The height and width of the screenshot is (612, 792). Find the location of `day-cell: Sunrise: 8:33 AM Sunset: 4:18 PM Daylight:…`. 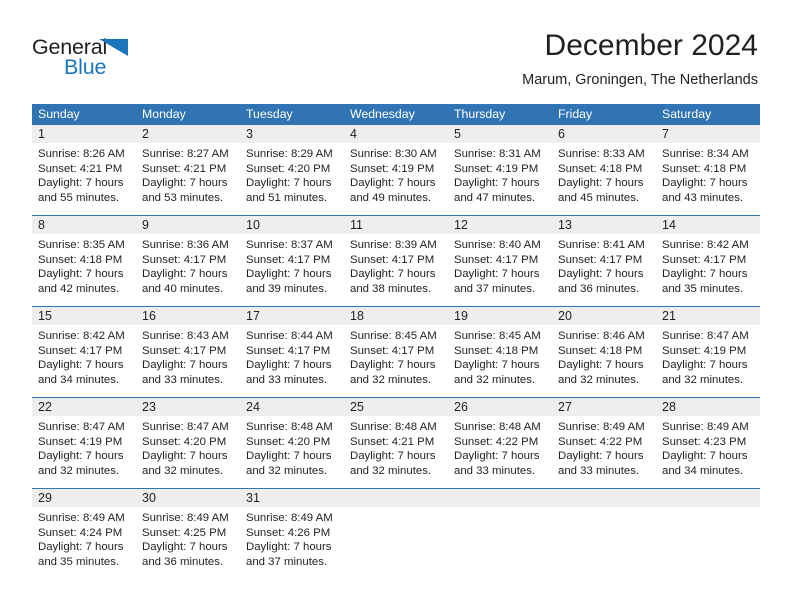

day-cell: Sunrise: 8:33 AM Sunset: 4:18 PM Daylight:… is located at coordinates (604, 179).